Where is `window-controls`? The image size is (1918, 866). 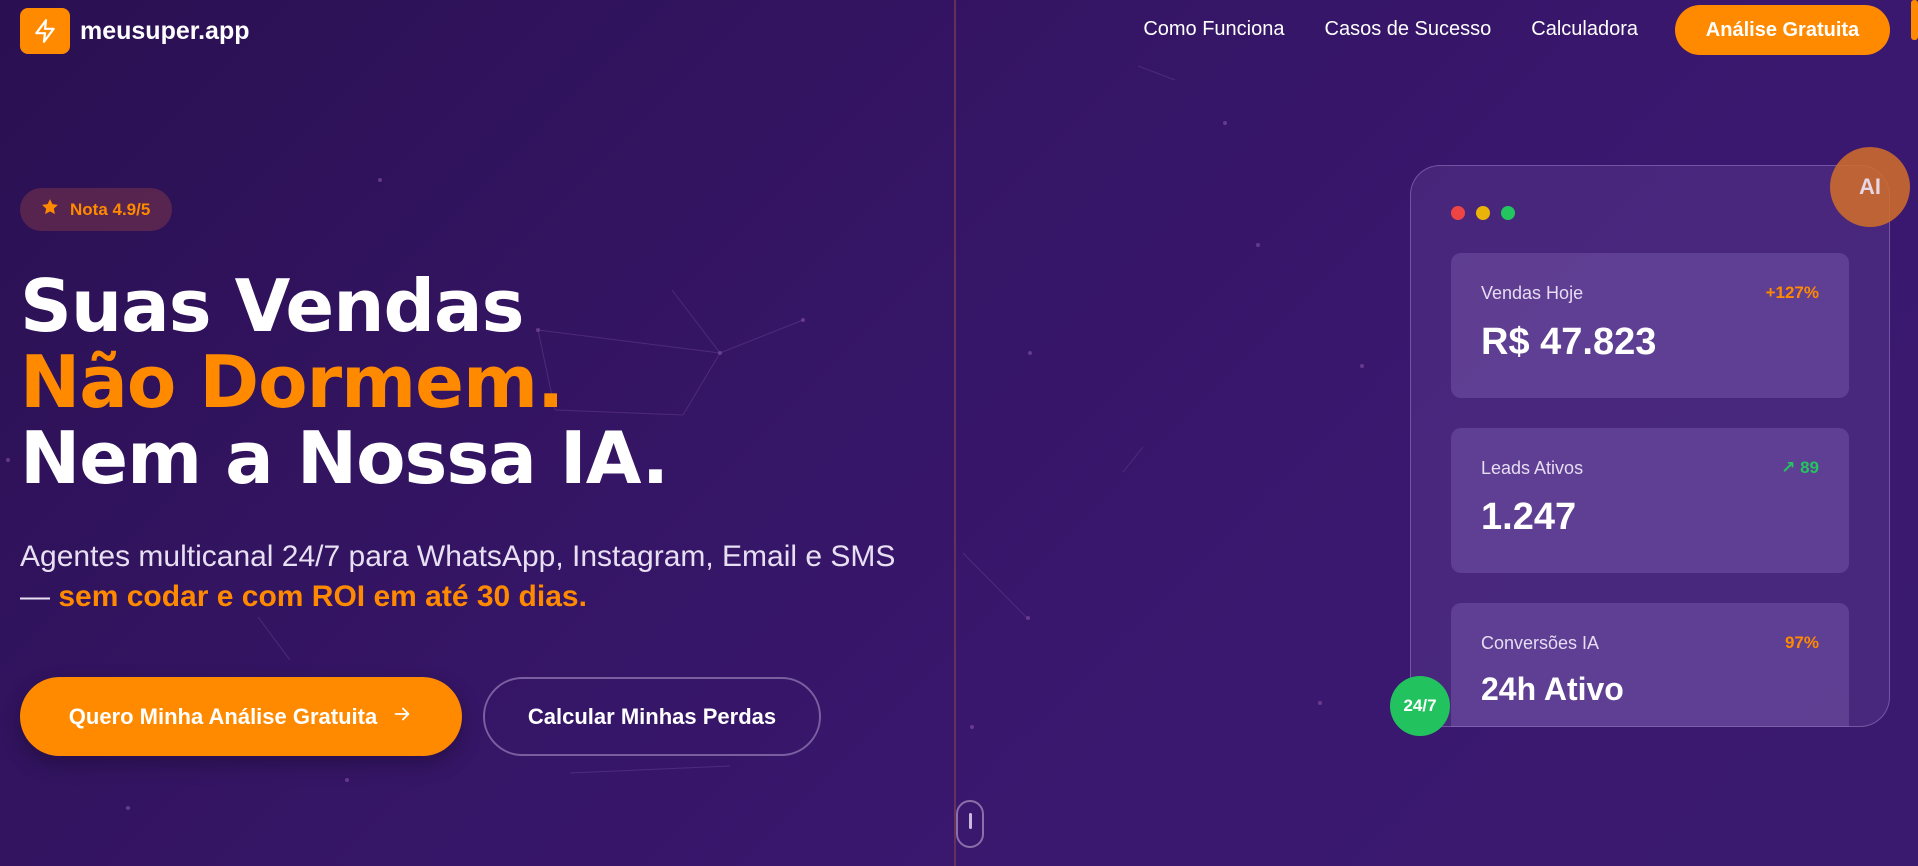 window-controls is located at coordinates (1483, 213).